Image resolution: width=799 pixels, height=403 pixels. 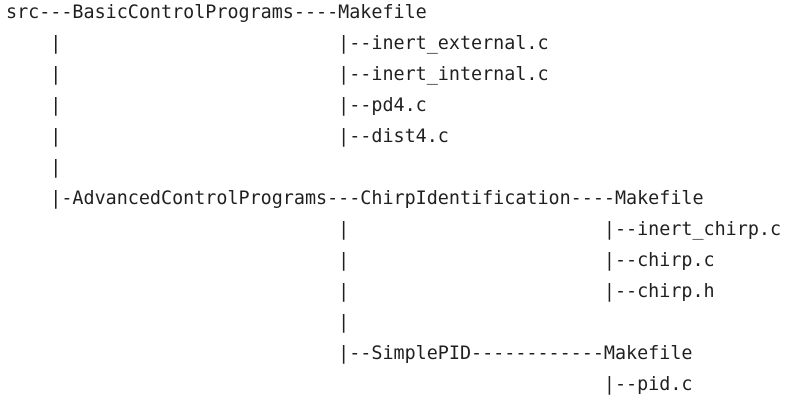 What do you see at coordinates (34, 167) in the screenshot?
I see `tree-line-branch-connector: |` at bounding box center [34, 167].